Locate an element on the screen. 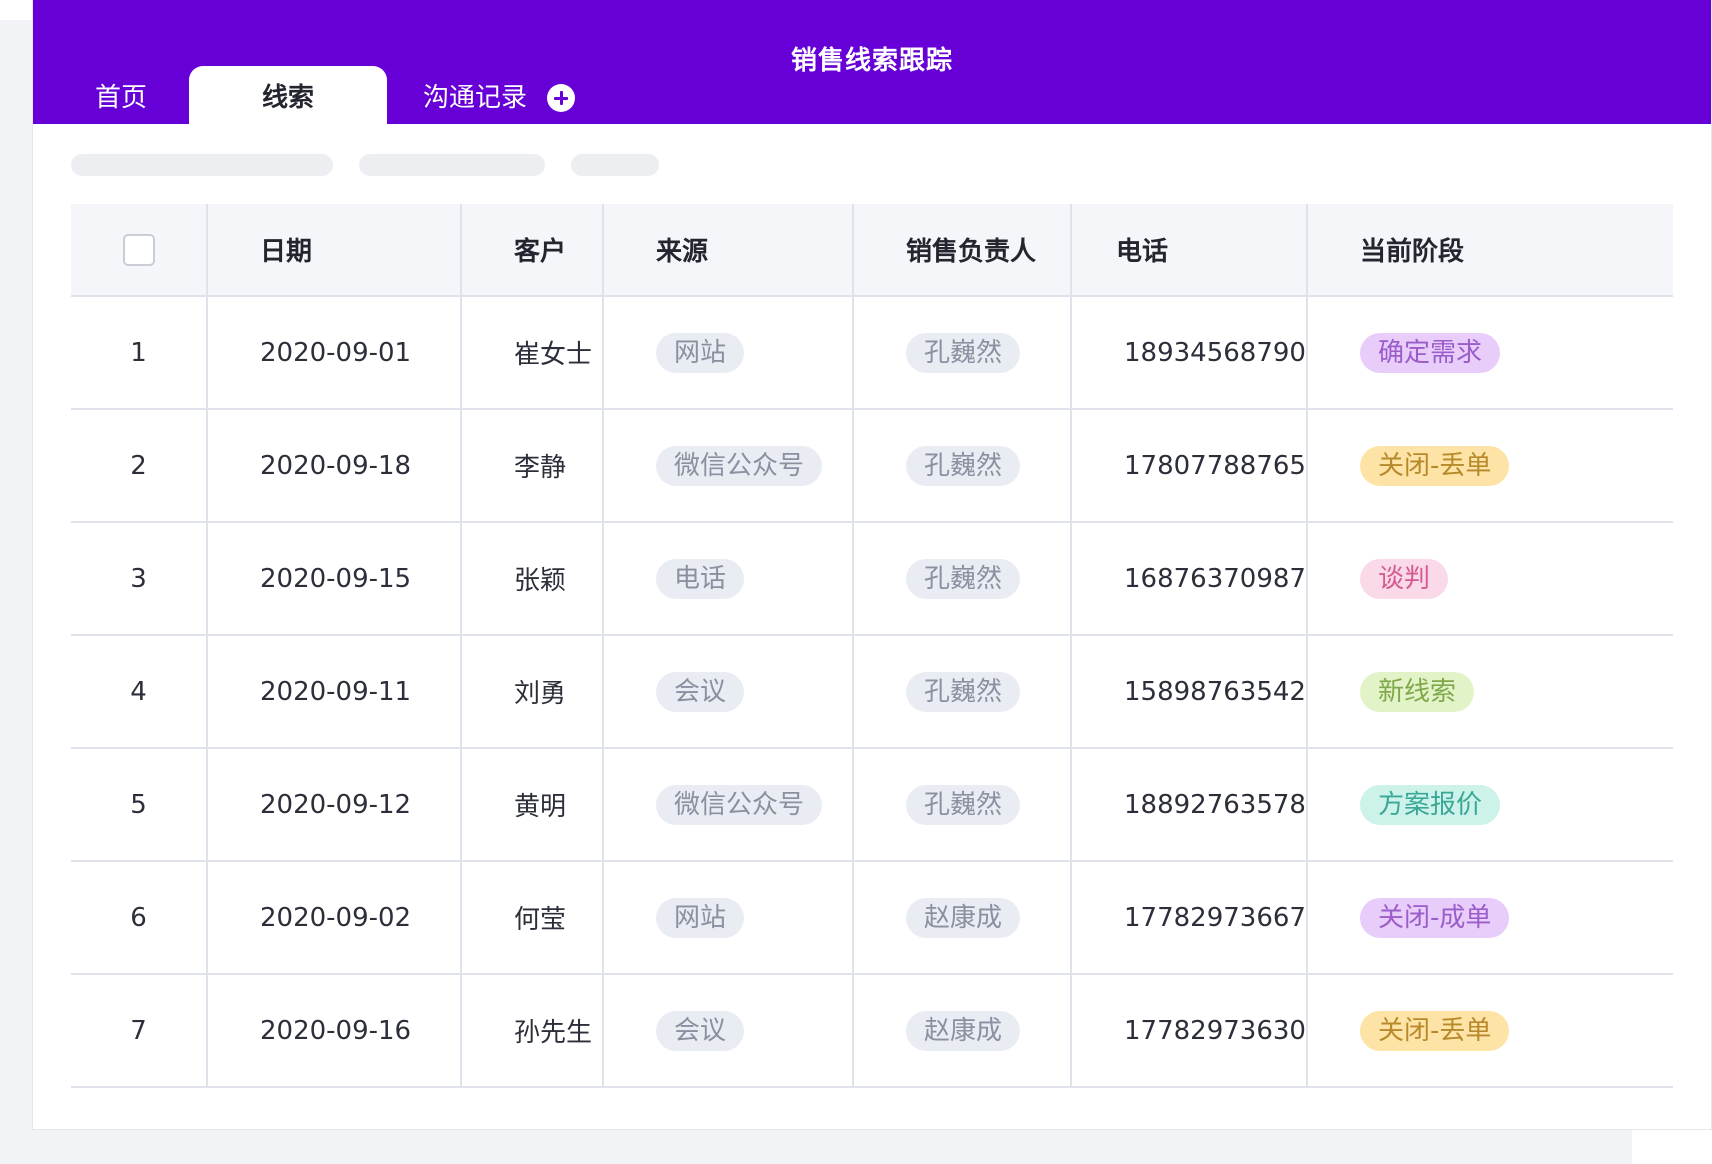  table-row: 7 2020-09-16 孙先生 会议 赵康成 17782973630 关闭-丢单 is located at coordinates (872, 1031).